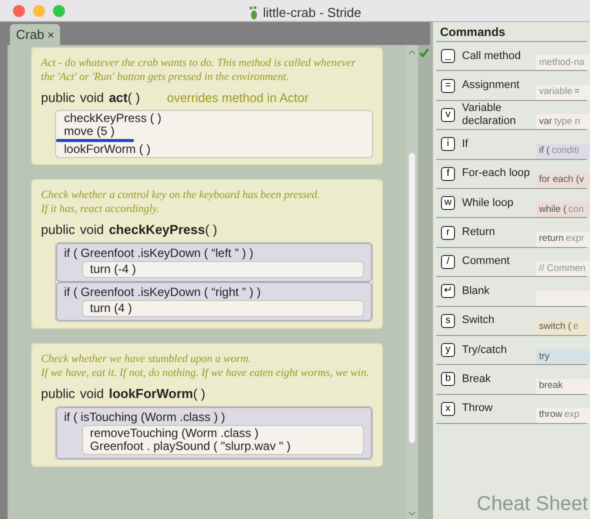  What do you see at coordinates (39, 10) in the screenshot?
I see `minimize-window-button` at bounding box center [39, 10].